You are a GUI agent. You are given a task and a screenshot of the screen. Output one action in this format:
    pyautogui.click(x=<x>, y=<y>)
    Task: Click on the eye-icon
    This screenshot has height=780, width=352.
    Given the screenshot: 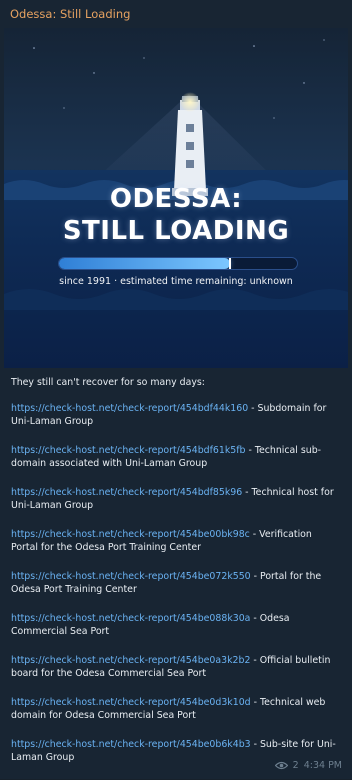 What is the action you would take?
    pyautogui.click(x=281, y=765)
    